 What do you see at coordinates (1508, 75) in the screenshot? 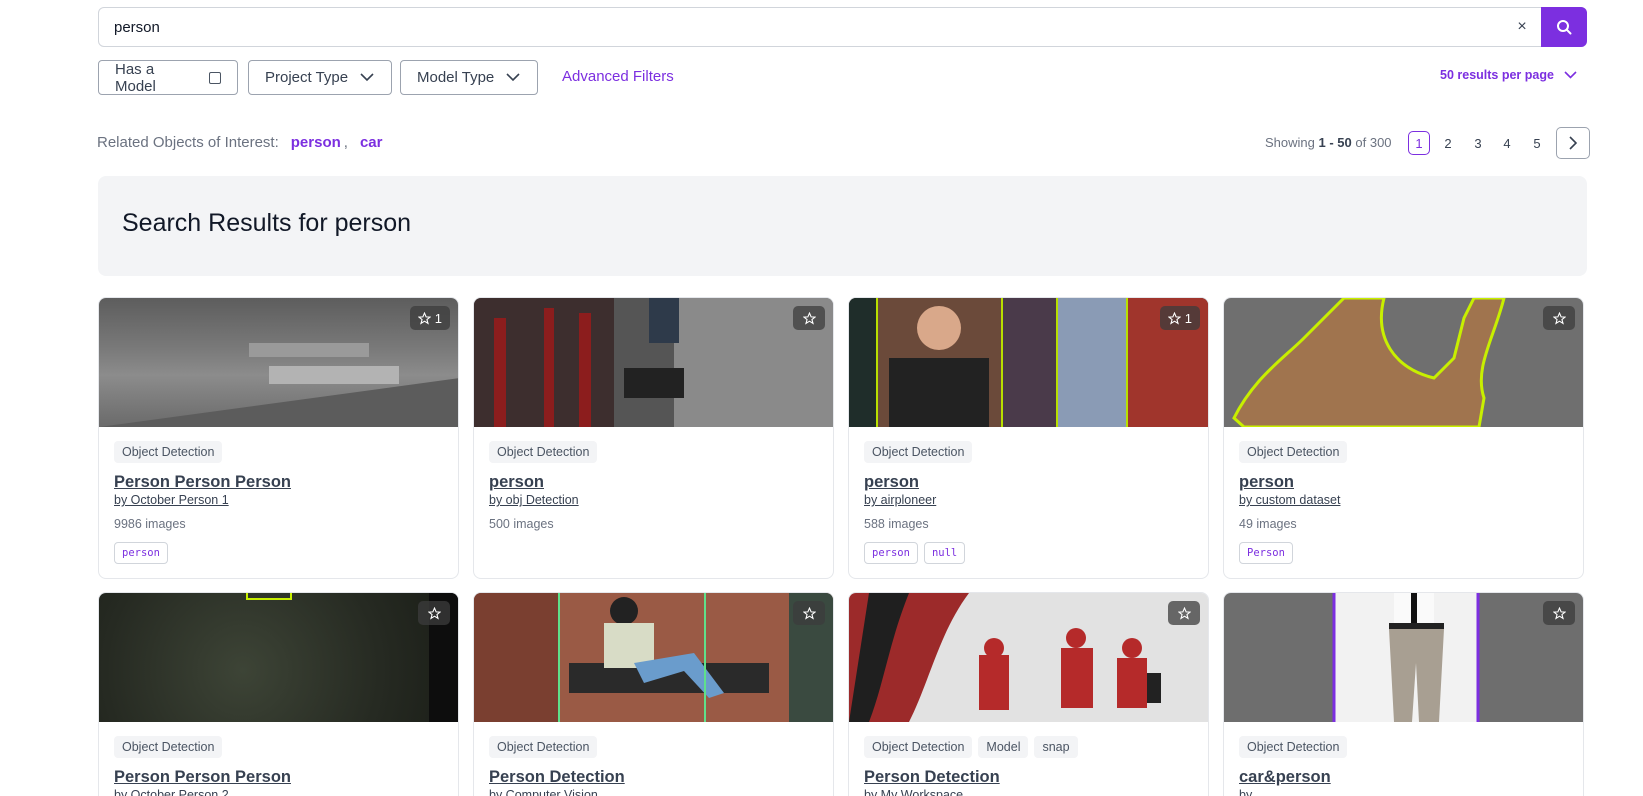
I see `results-per-page-dropdown: 50 results per page` at bounding box center [1508, 75].